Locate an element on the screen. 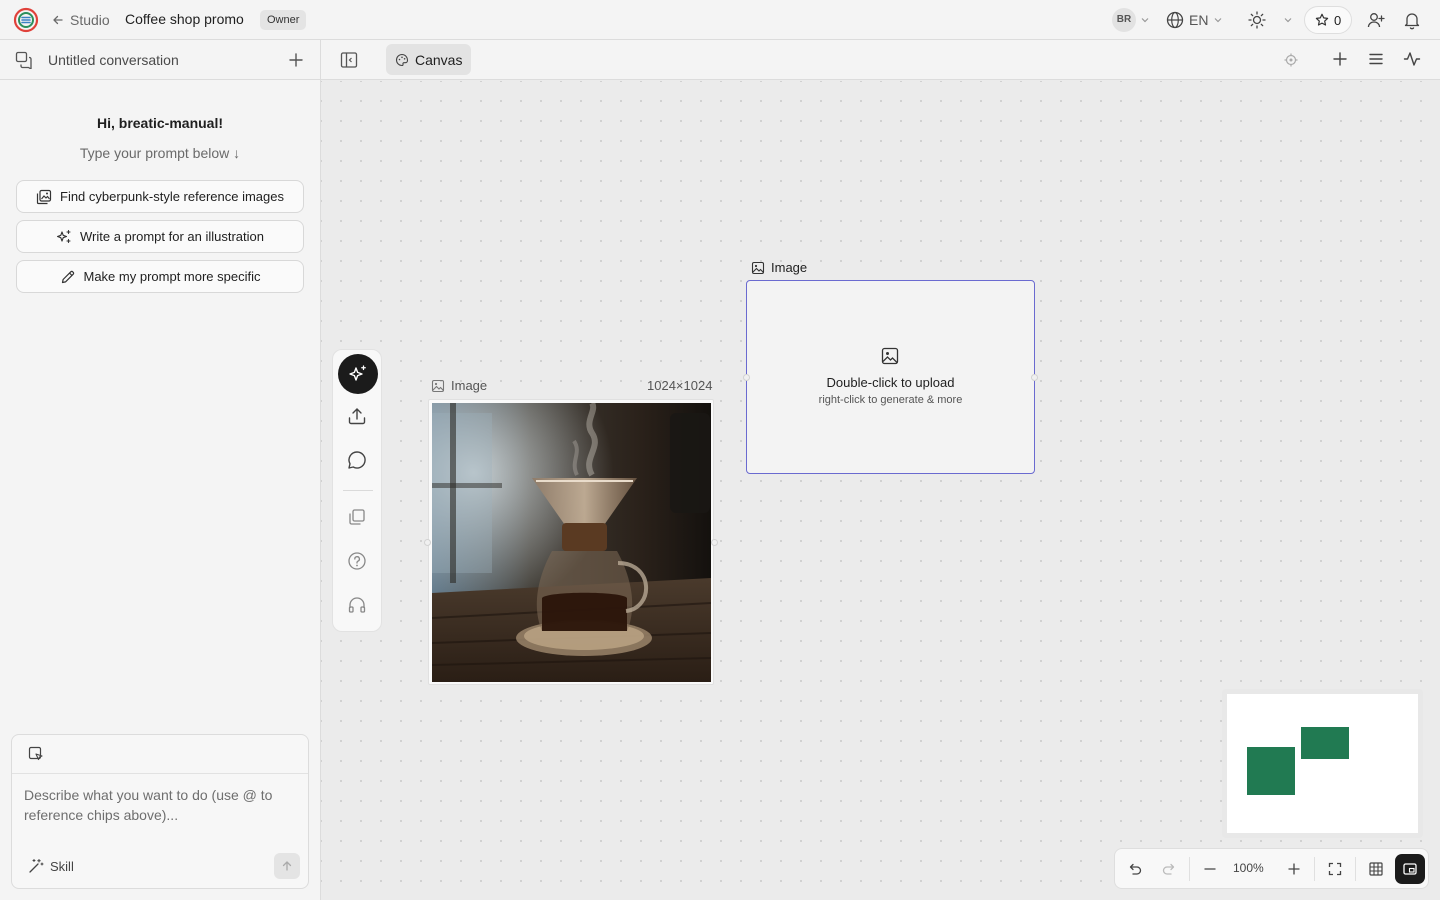 The height and width of the screenshot is (900, 1440). suggestion-label: Find cyberpunk-style reference images is located at coordinates (172, 196).